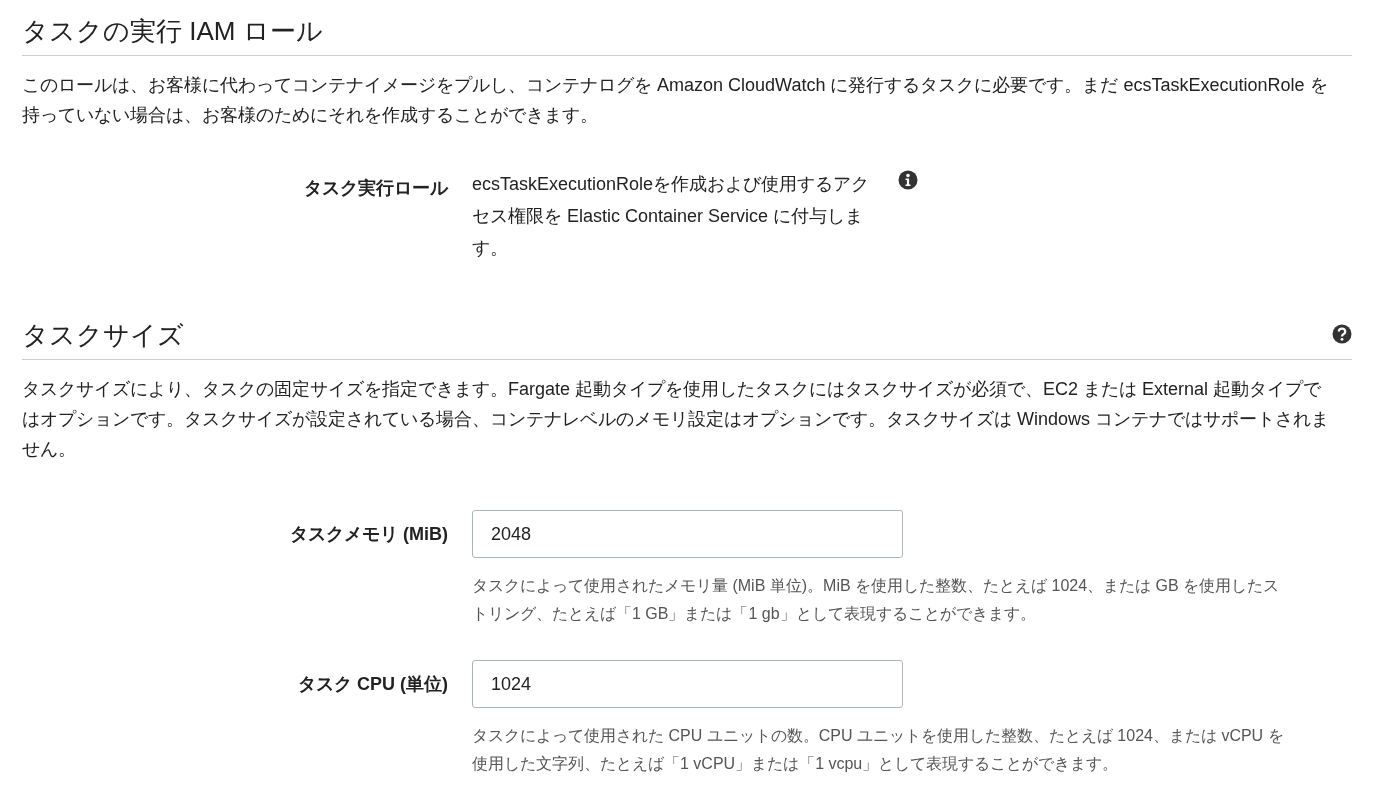  Describe the element at coordinates (103, 335) in the screenshot. I see `section-title: タスクサイズ` at that location.